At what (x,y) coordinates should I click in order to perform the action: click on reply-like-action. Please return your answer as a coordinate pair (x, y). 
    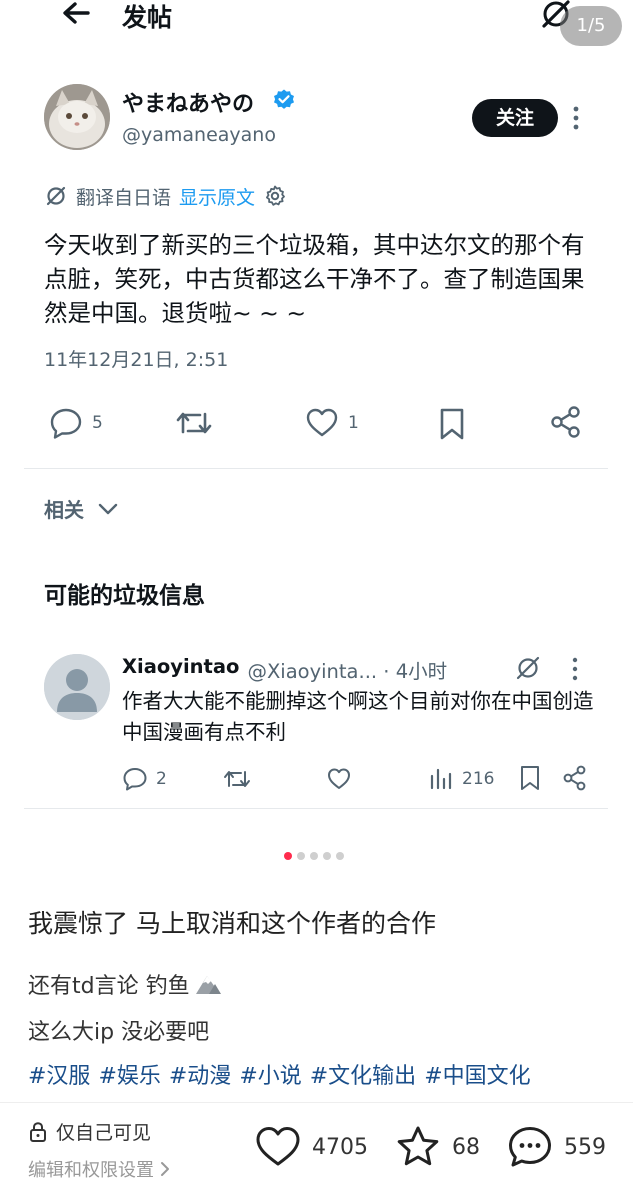
    Looking at the image, I should click on (339, 779).